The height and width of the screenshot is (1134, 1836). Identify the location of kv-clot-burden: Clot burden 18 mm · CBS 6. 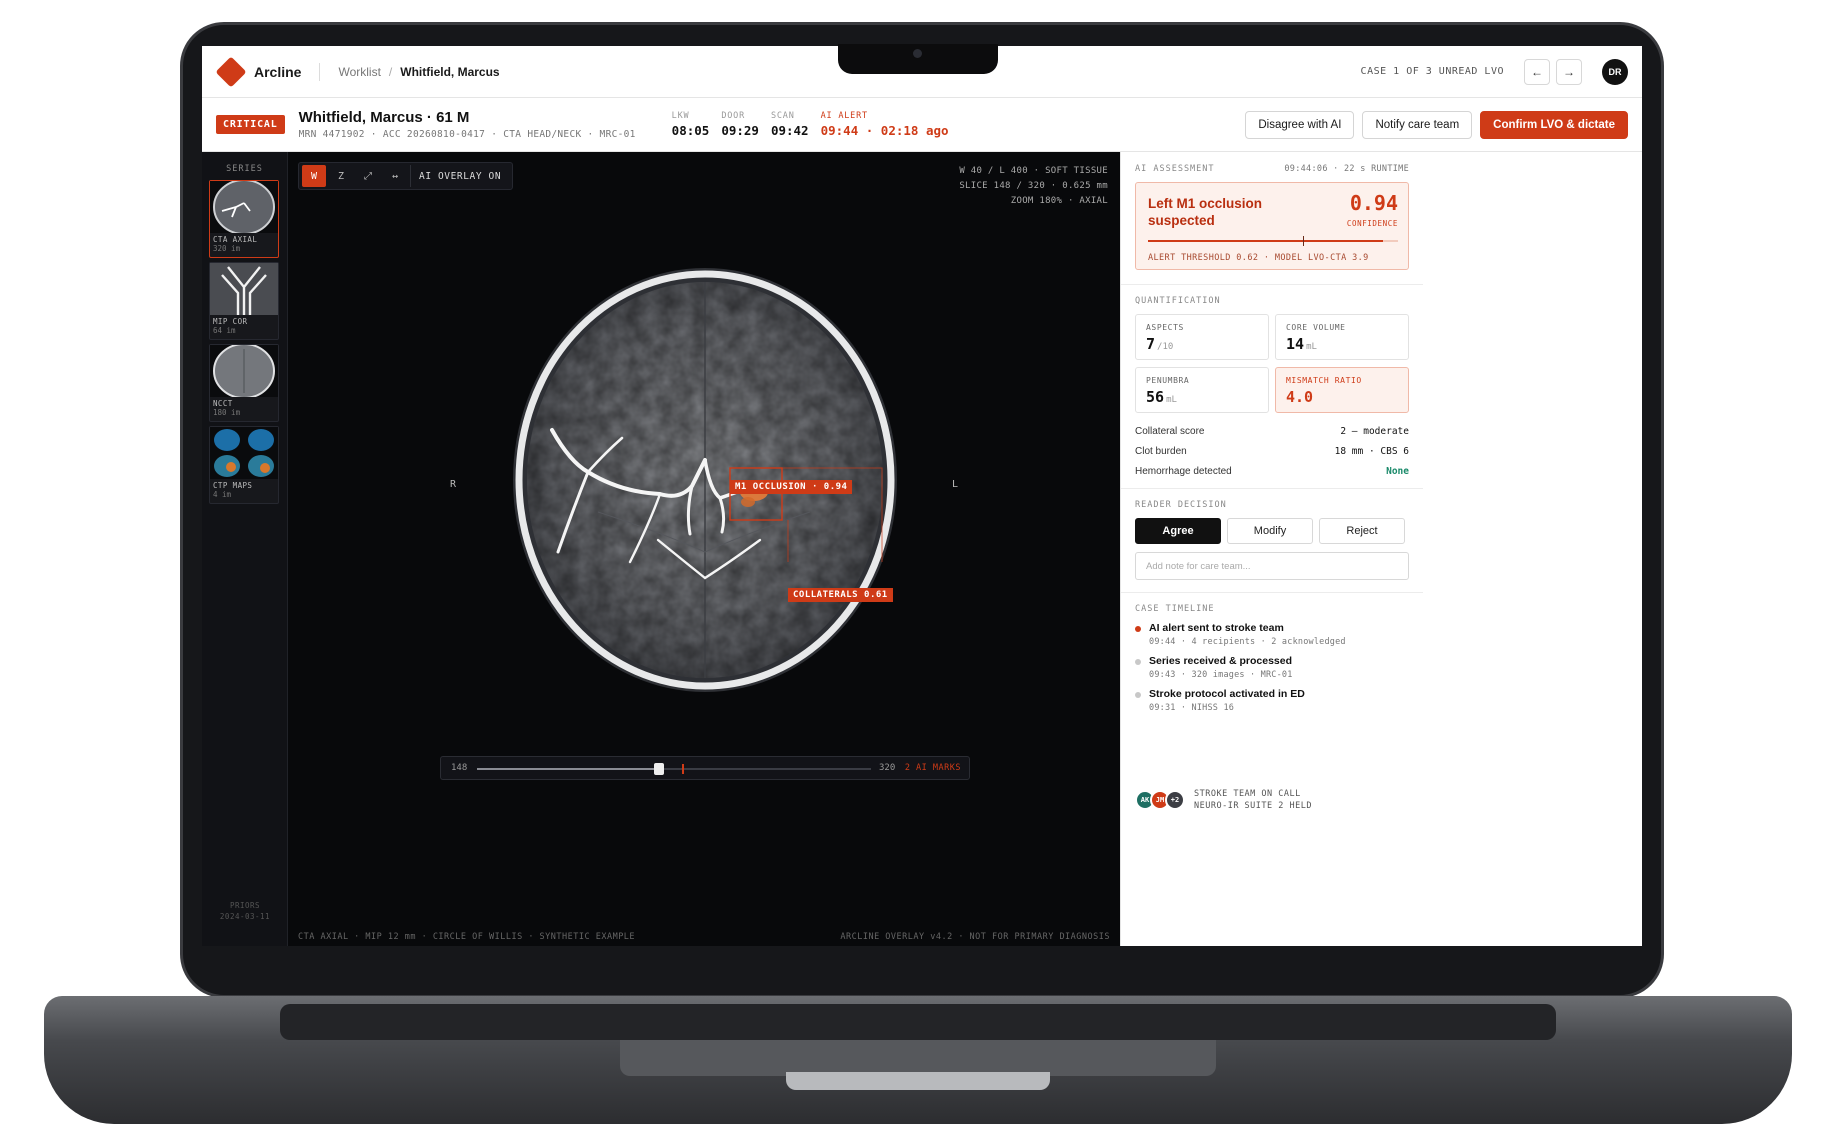
(1272, 451).